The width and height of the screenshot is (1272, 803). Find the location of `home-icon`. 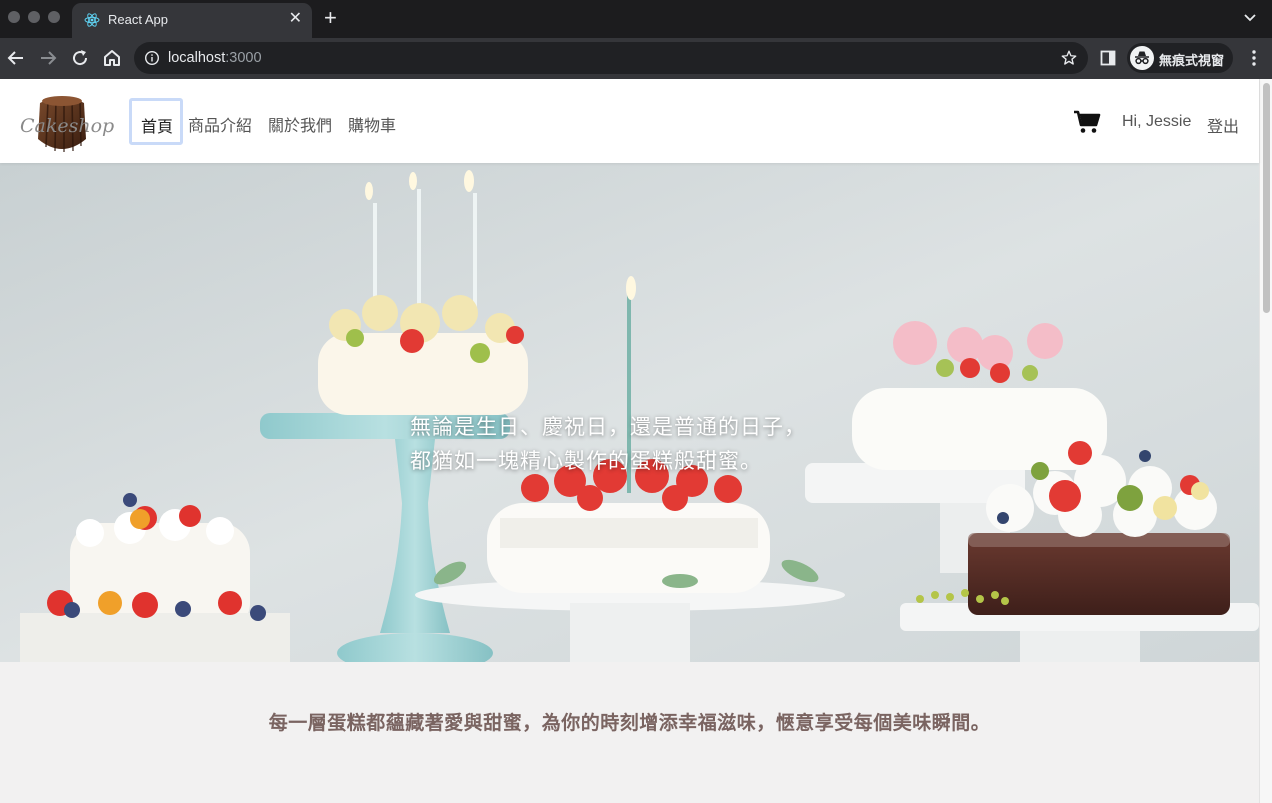

home-icon is located at coordinates (112, 58).